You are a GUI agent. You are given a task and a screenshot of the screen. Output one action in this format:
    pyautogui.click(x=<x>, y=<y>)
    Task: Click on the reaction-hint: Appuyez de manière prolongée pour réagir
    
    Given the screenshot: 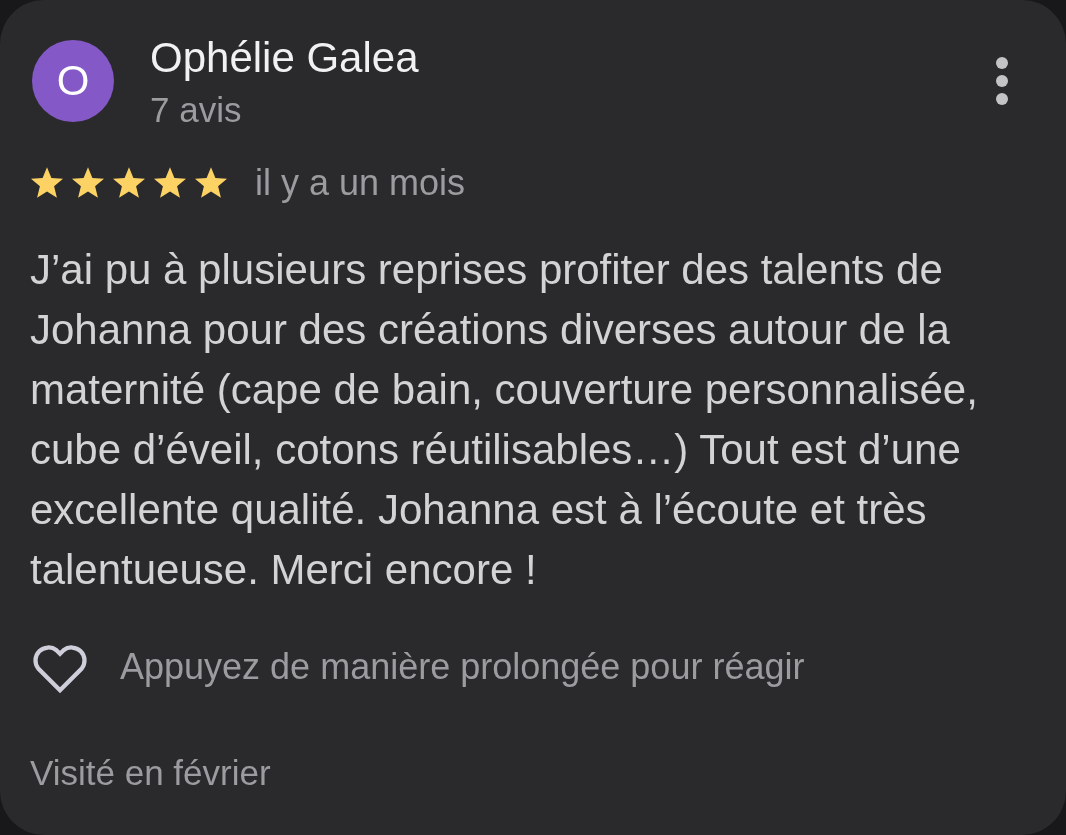 What is the action you would take?
    pyautogui.click(x=462, y=667)
    